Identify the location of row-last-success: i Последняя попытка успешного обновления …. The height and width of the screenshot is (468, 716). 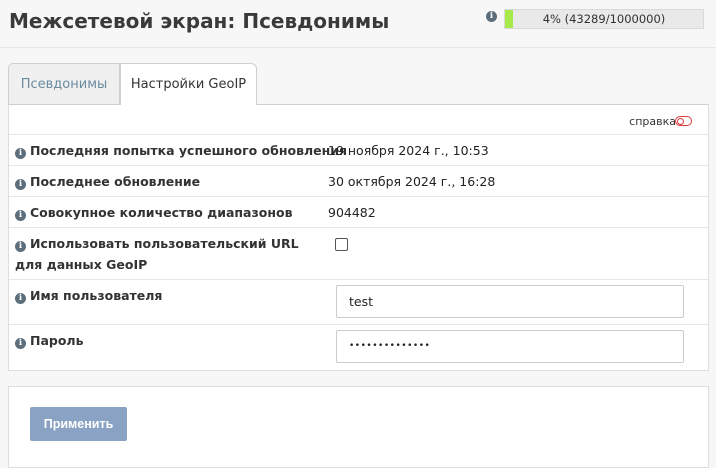
(358, 150).